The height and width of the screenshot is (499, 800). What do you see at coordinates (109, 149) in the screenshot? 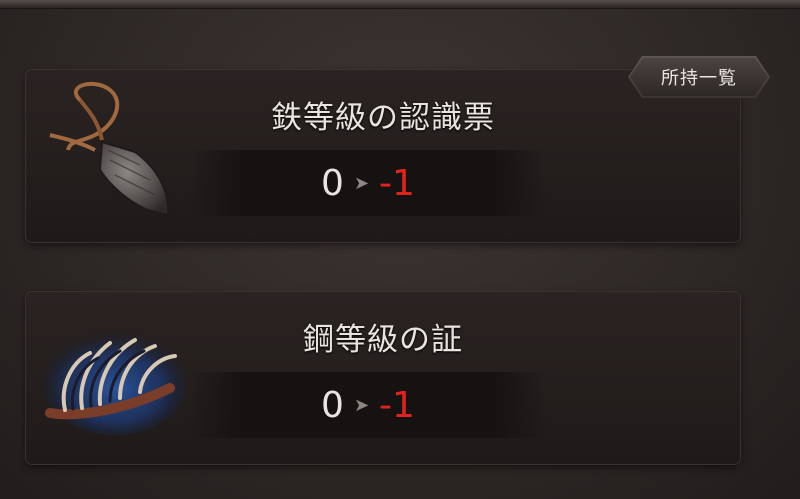
I see `iron-tag-icon` at bounding box center [109, 149].